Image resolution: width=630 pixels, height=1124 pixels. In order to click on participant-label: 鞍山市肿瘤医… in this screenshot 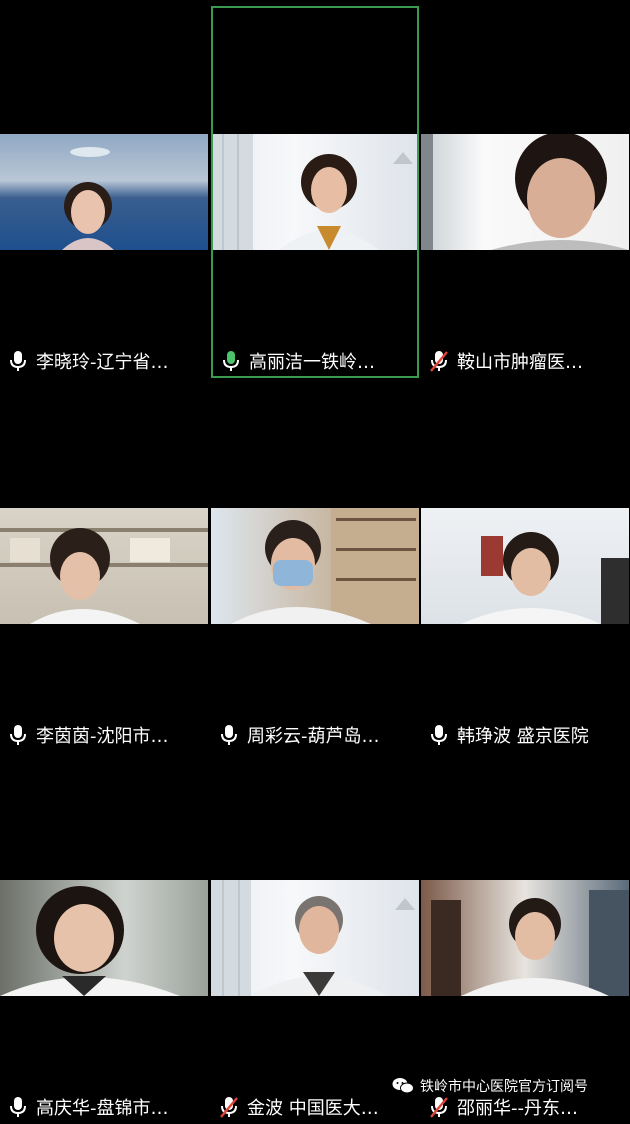, I will do `click(527, 361)`.